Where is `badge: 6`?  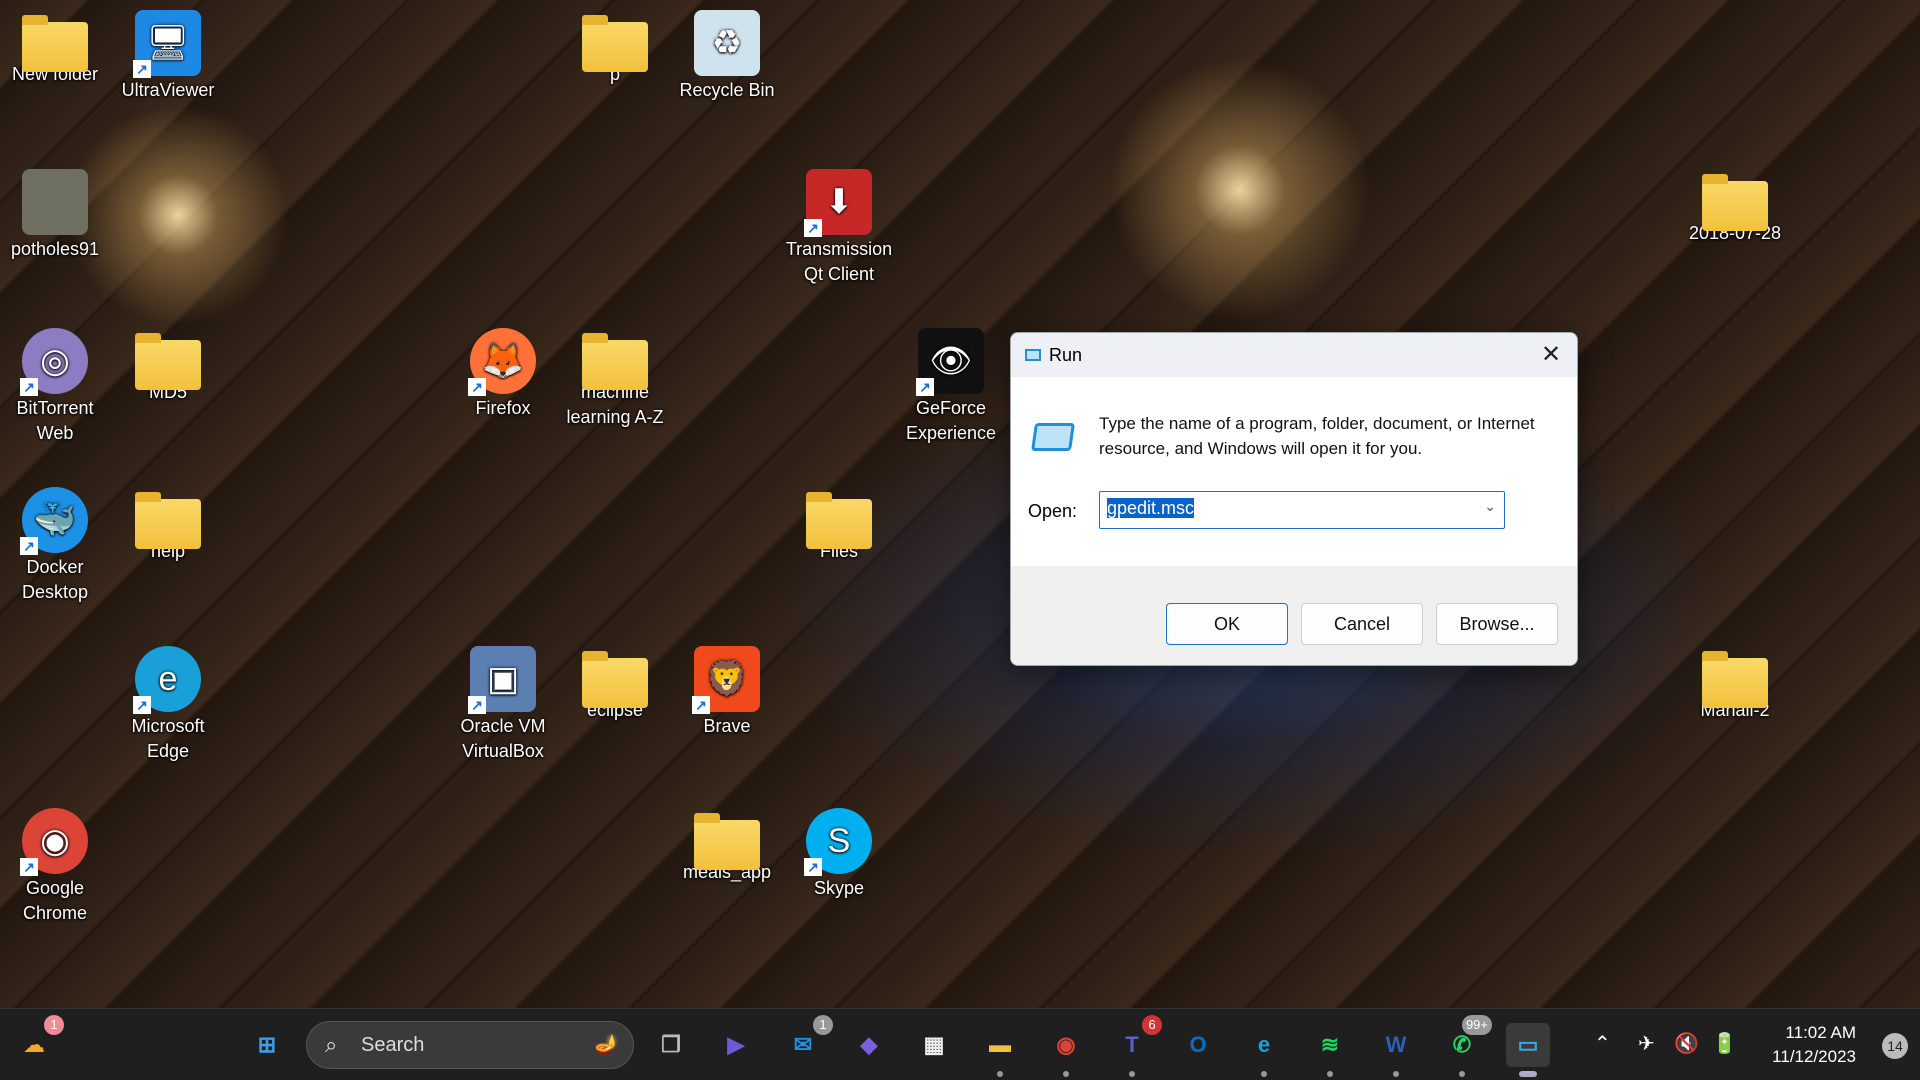
badge: 6 is located at coordinates (1152, 1025).